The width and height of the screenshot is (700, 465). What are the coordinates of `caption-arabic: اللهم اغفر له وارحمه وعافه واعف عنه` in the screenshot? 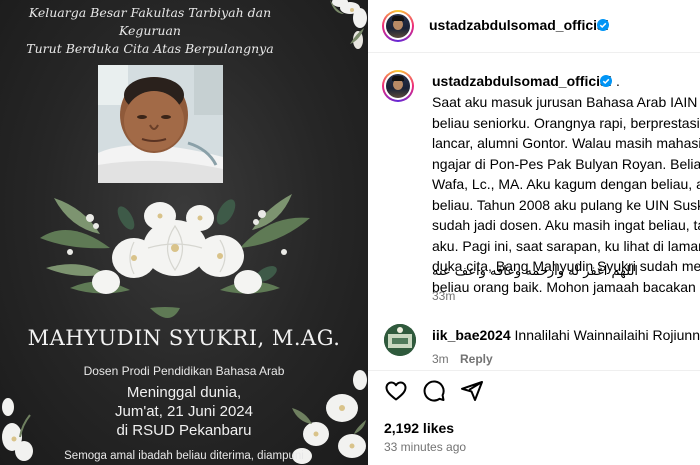 It's located at (535, 271).